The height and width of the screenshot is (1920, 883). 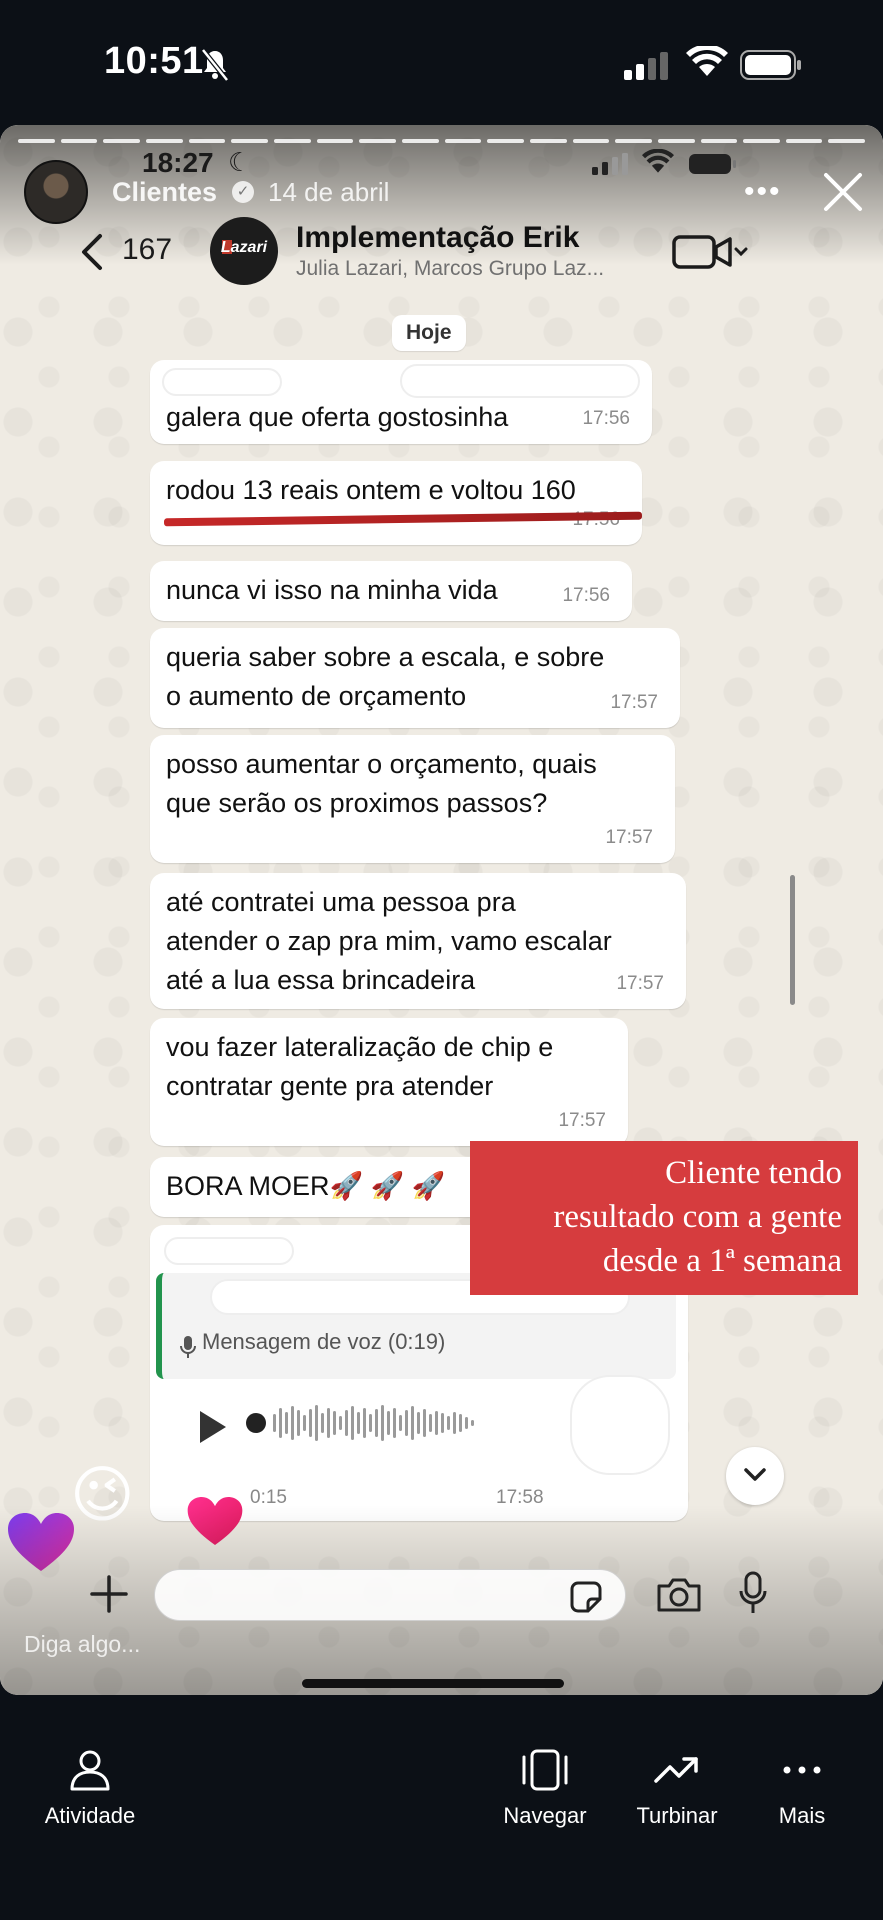 I want to click on message-bubble: rodou 13 reais ontem e voltou 160 17:56, so click(x=396, y=503).